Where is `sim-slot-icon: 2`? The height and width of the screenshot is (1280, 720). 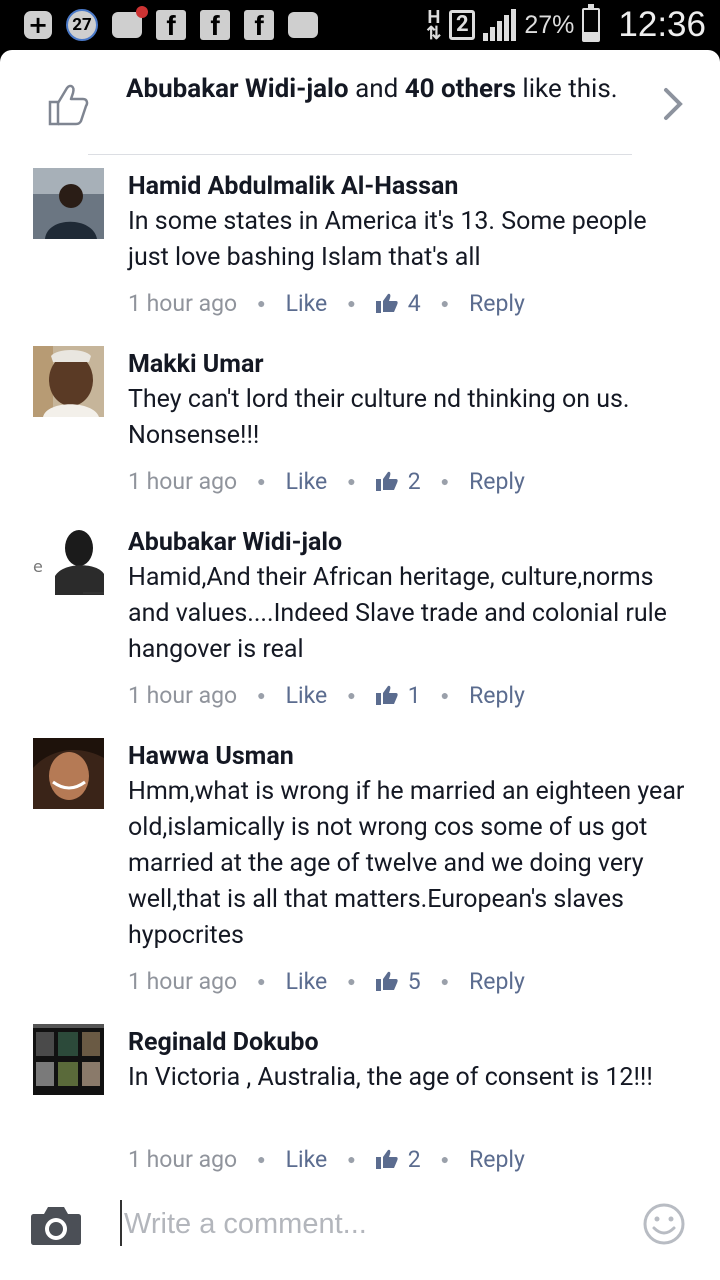 sim-slot-icon: 2 is located at coordinates (462, 25).